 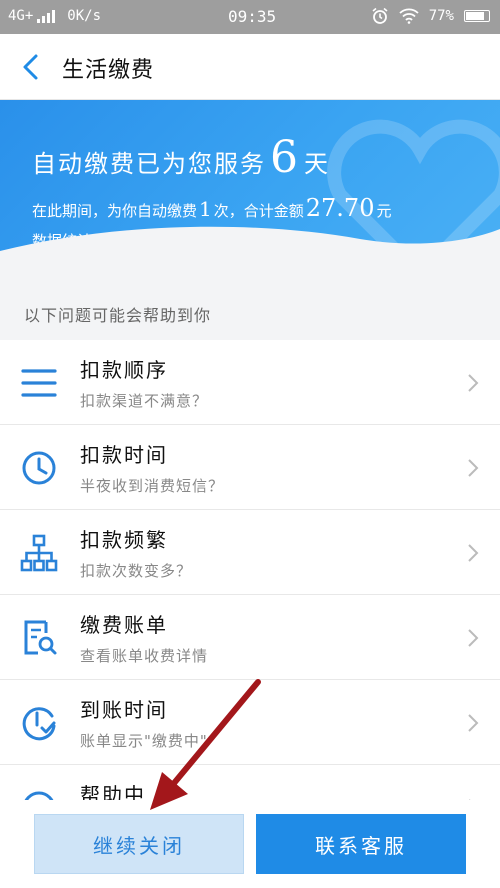 What do you see at coordinates (250, 248) in the screenshot?
I see `banner-wave-decoration` at bounding box center [250, 248].